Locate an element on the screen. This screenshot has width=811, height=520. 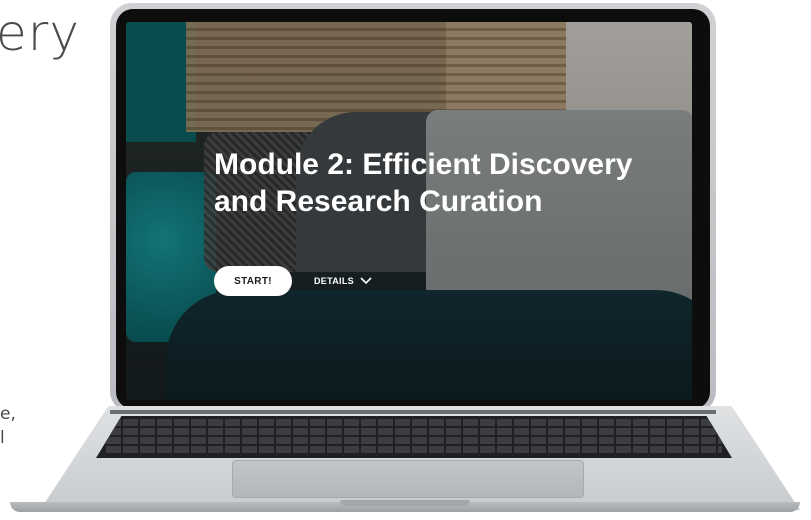
slide-body-line-2: l is located at coordinates (2, 438).